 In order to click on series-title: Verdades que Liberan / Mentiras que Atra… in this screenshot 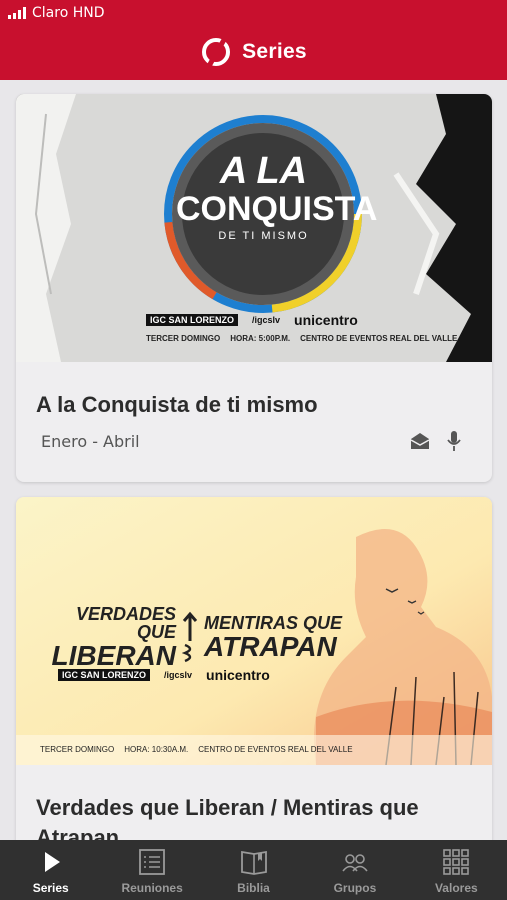, I will do `click(227, 817)`.